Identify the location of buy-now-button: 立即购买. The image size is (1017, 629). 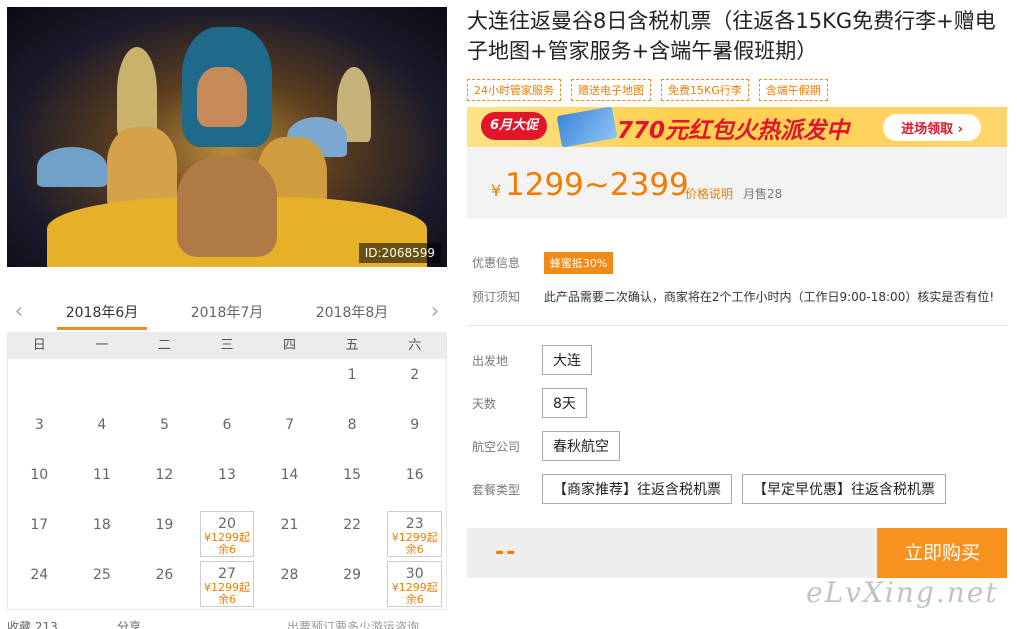
(942, 553).